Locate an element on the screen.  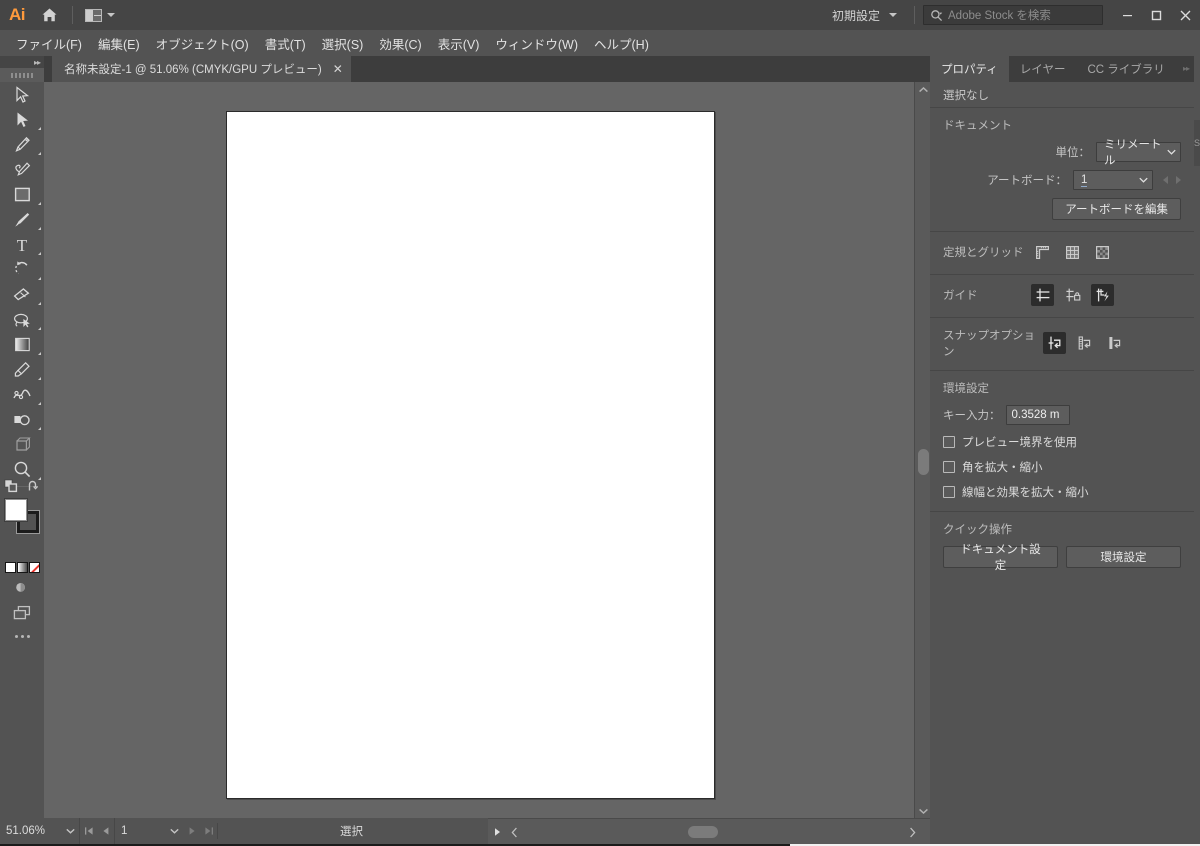
rotate-tool is located at coordinates (22, 269).